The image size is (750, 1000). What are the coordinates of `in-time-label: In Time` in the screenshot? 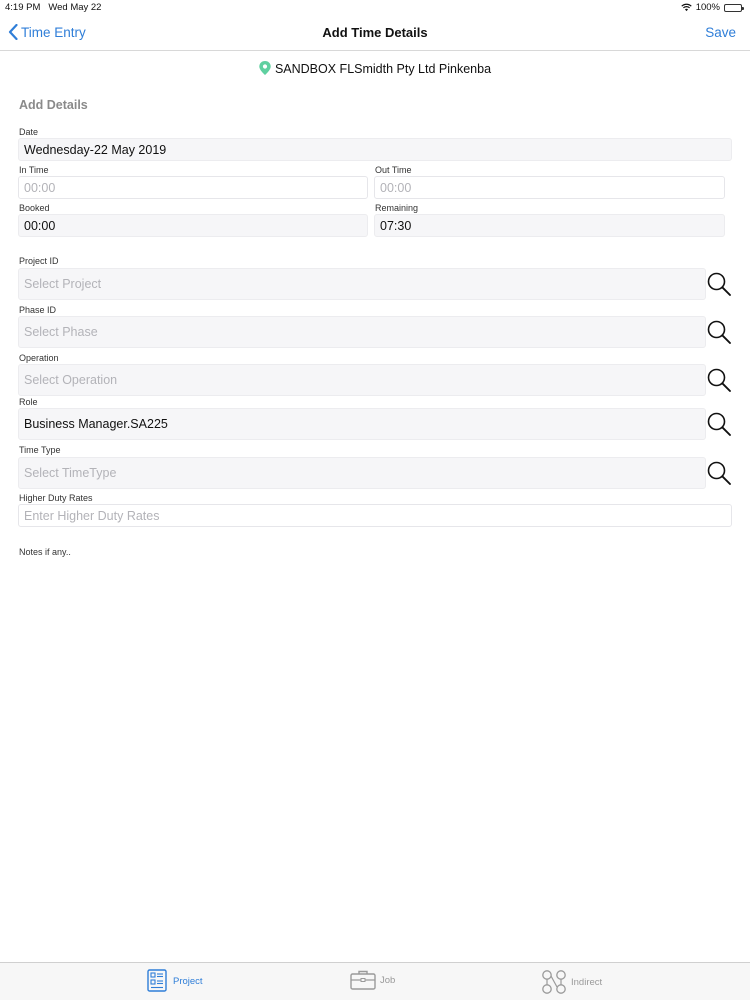 It's located at (34, 170).